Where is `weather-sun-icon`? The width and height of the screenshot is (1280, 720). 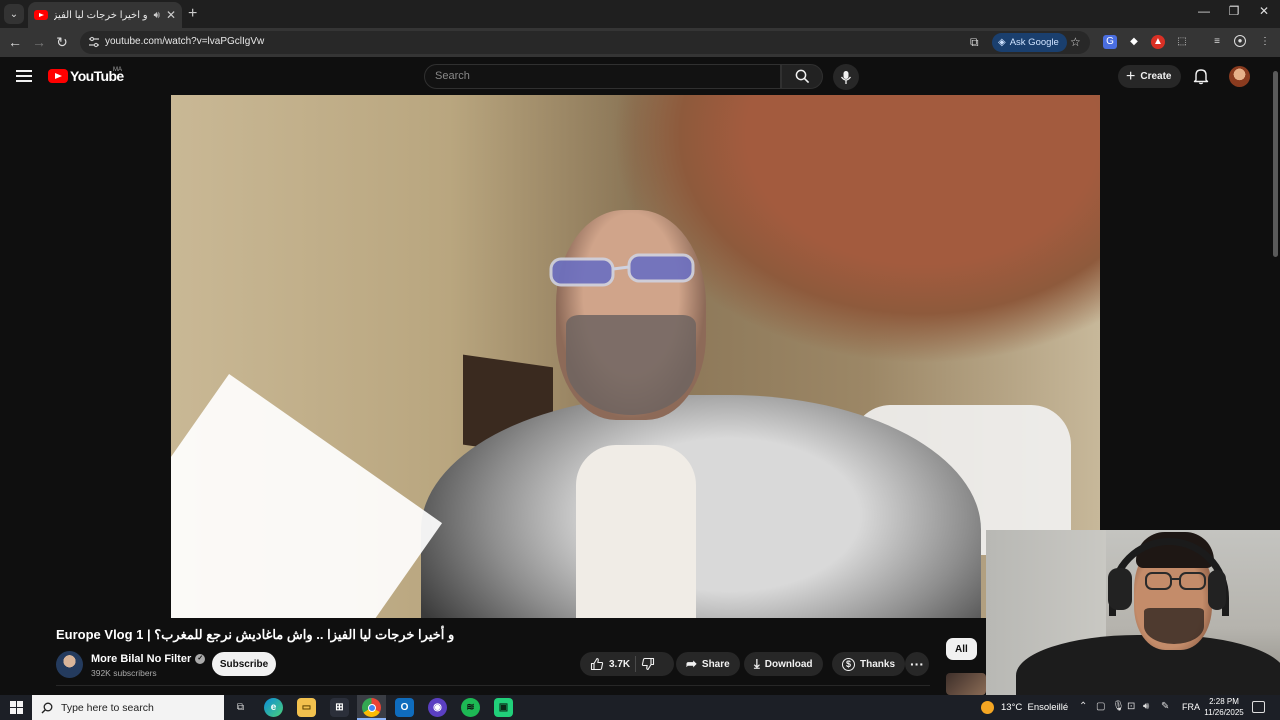 weather-sun-icon is located at coordinates (987, 707).